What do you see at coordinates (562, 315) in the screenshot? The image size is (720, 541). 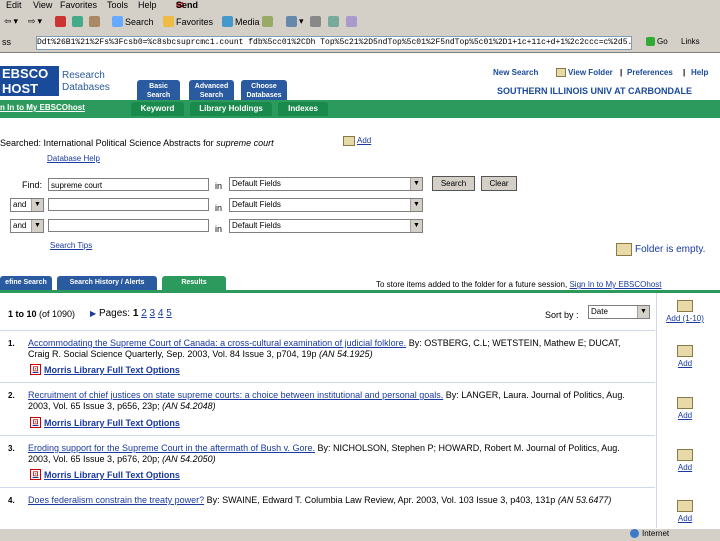 I see `sort-label: Sort by :` at bounding box center [562, 315].